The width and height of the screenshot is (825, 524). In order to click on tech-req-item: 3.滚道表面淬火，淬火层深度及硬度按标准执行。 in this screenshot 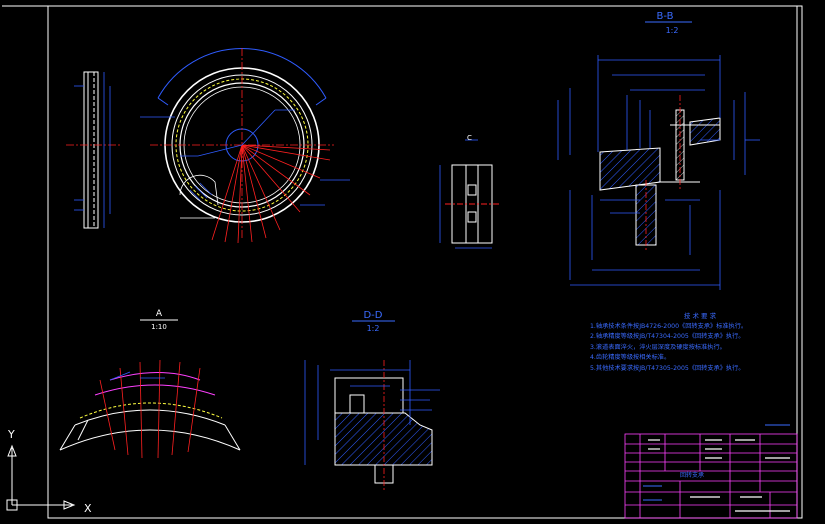, I will do `click(658, 347)`.